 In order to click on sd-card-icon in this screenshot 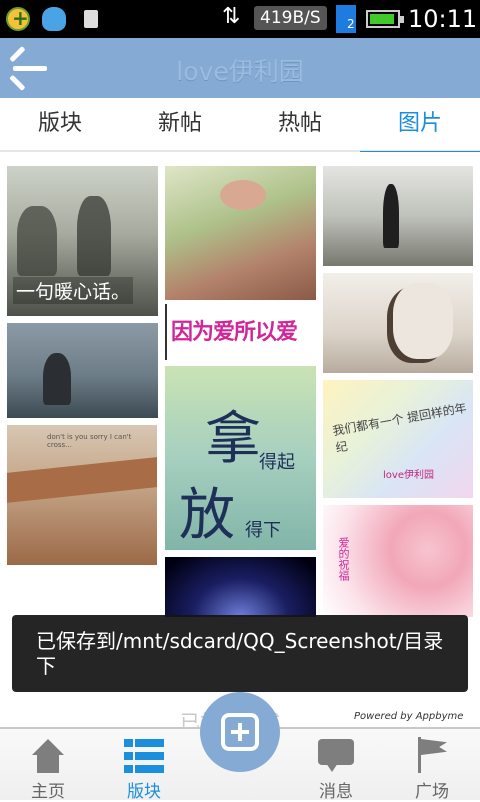, I will do `click(91, 19)`.